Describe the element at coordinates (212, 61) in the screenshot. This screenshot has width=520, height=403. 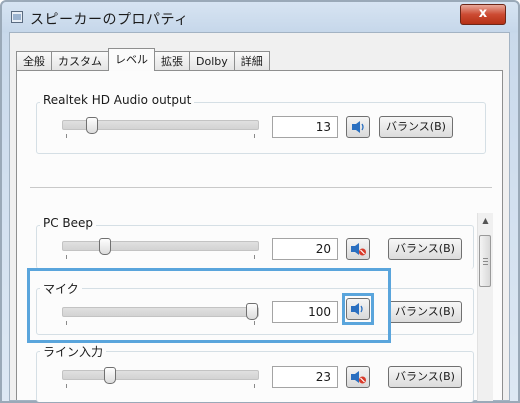
I see `tab-dolby: Dolby` at that location.